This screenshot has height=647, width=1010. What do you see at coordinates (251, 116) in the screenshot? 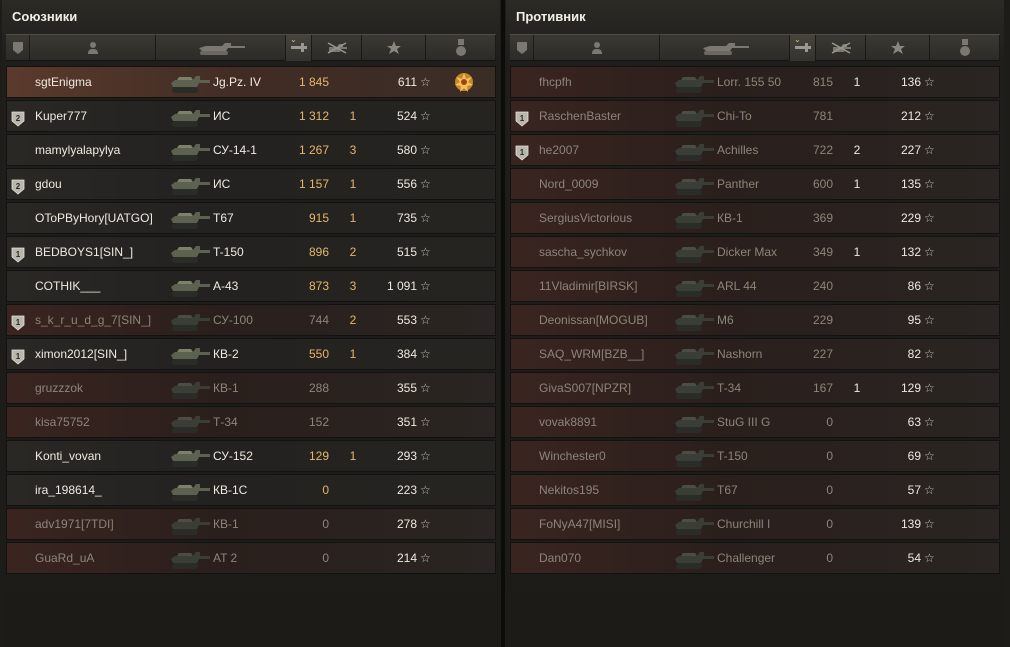
I see `player-row: 2 Kuper777 ИС 1 312 1 524 ☆` at bounding box center [251, 116].